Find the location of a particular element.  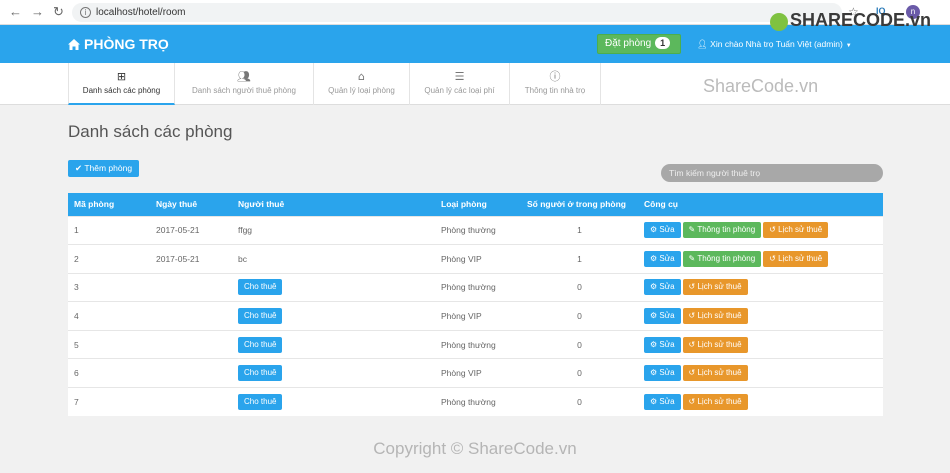

booking-label: Đặt phòng is located at coordinates (628, 43).